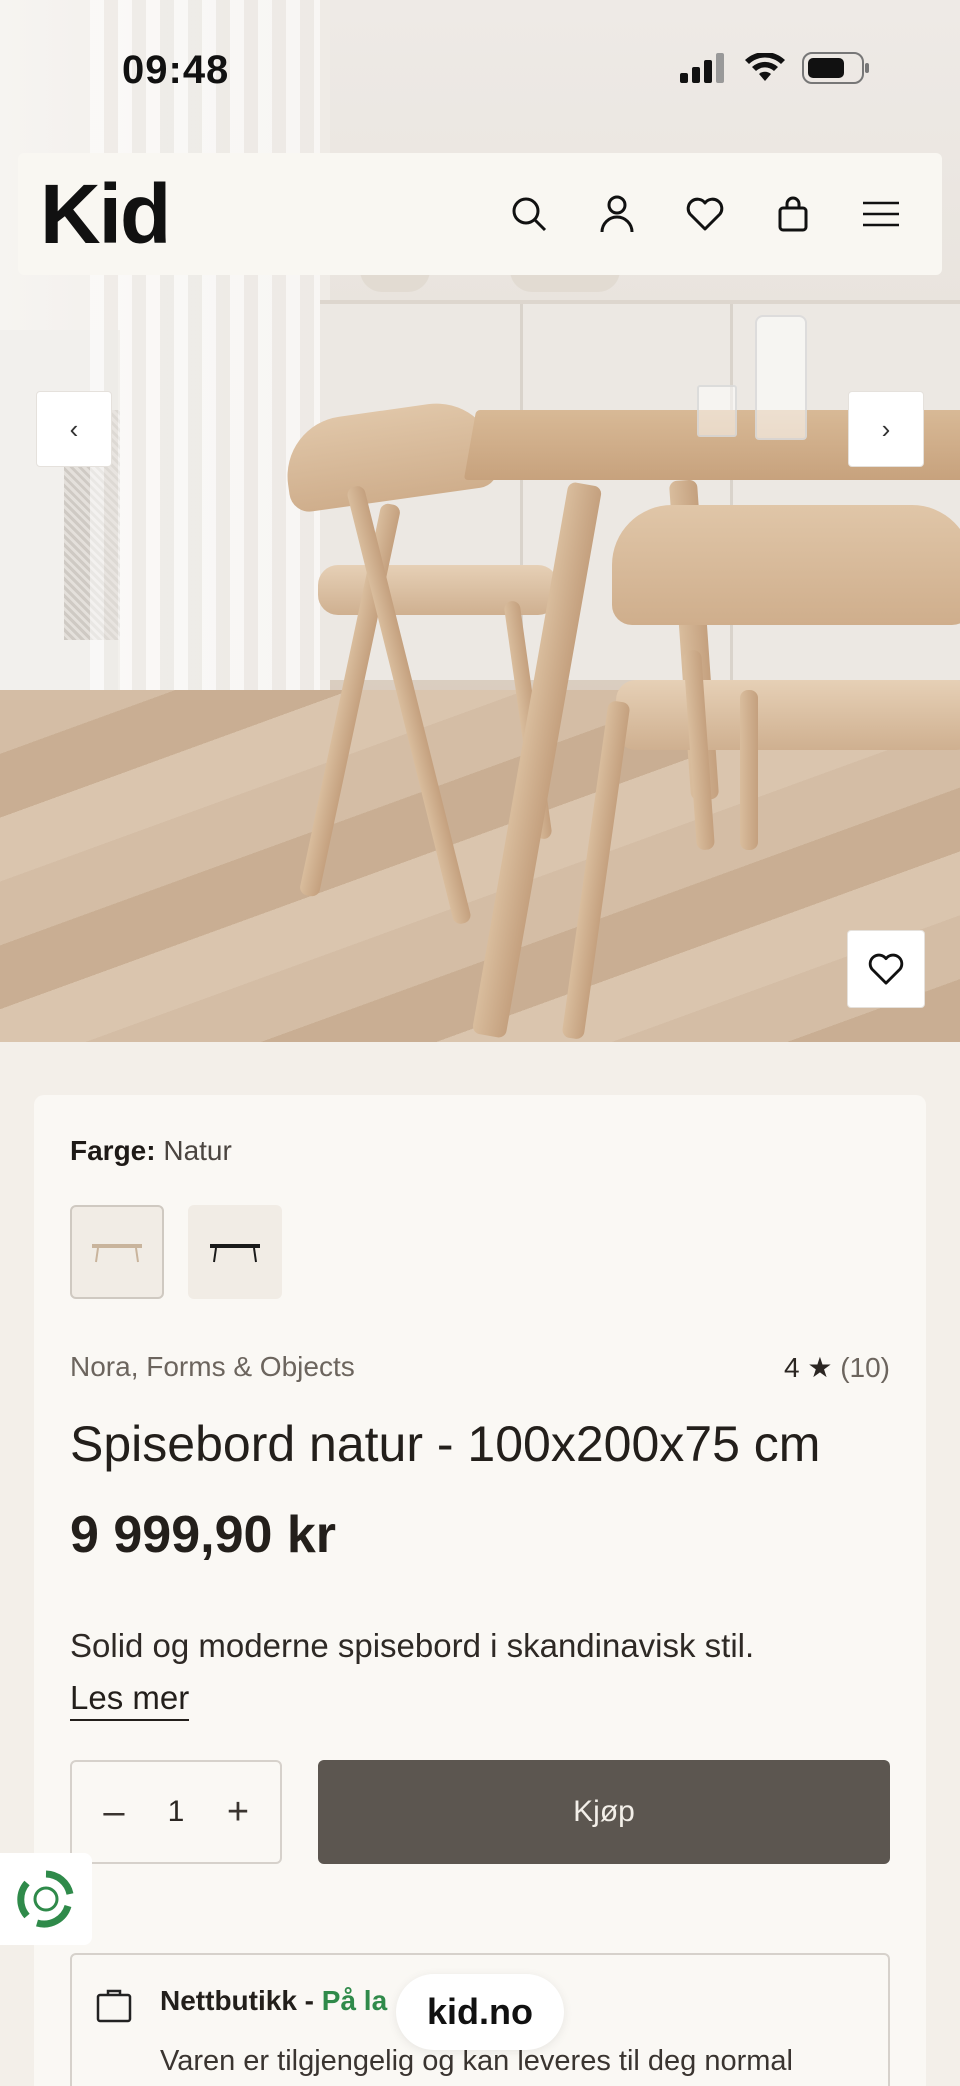 This screenshot has width=960, height=2086. Describe the element at coordinates (445, 1444) in the screenshot. I see `product-title: Spisebord natur - 100x200x75 cm` at that location.